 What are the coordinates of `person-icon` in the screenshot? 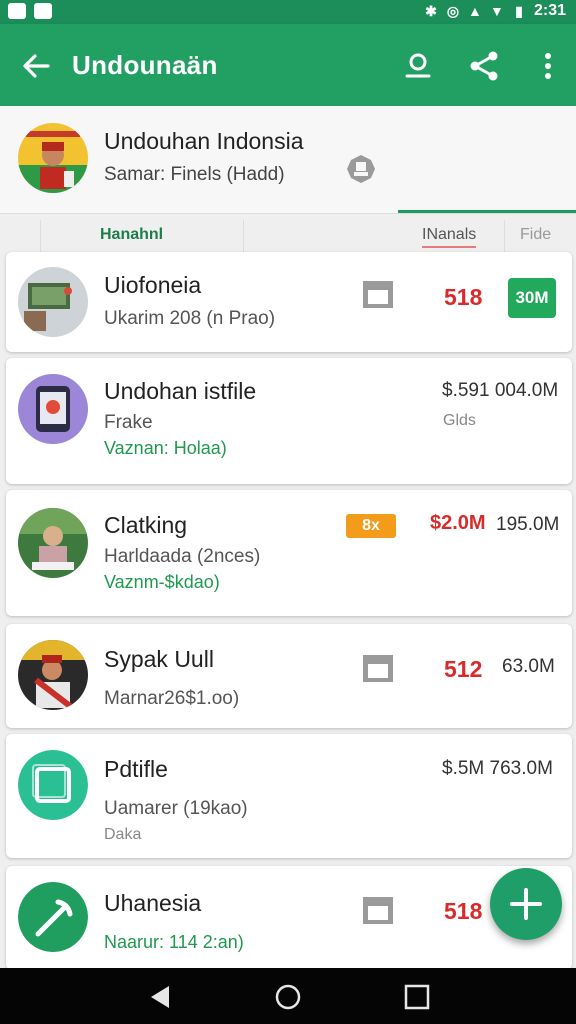 It's located at (418, 66).